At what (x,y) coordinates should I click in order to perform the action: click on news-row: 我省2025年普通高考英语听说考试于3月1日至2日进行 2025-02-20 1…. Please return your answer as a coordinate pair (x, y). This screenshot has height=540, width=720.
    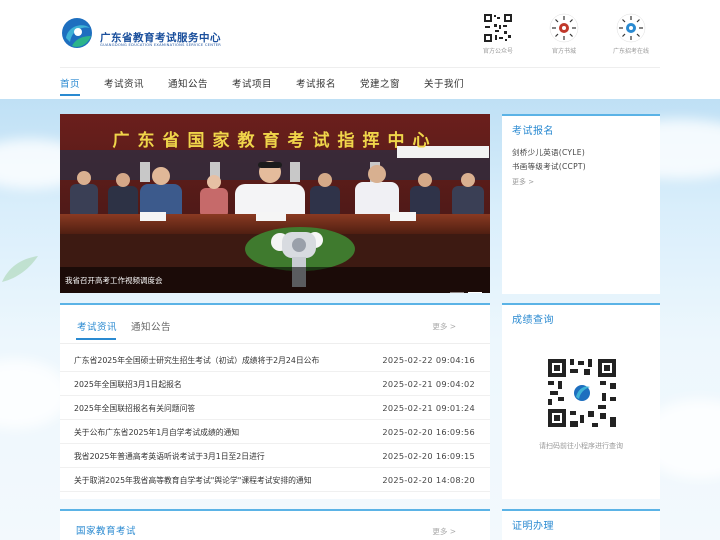
    Looking at the image, I should click on (275, 456).